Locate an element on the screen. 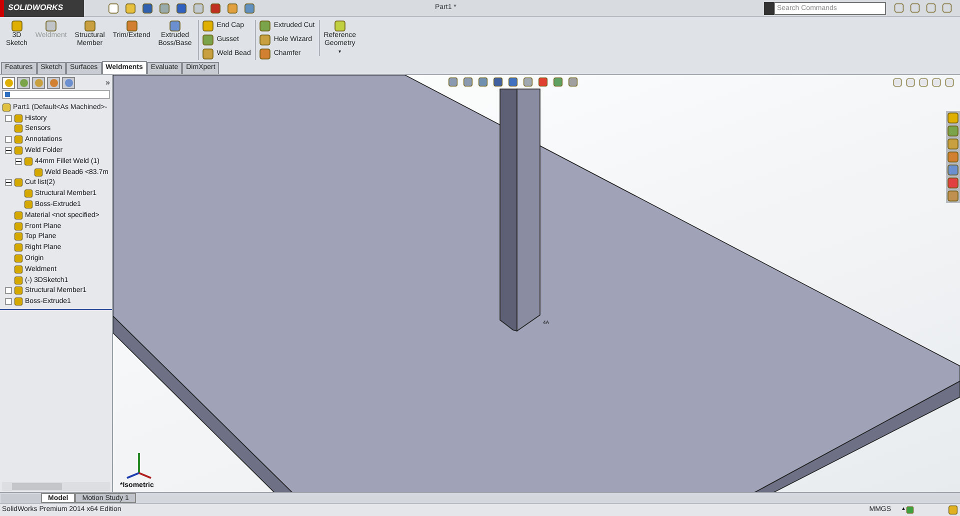 Image resolution: width=960 pixels, height=516 pixels. chevron-icon: » is located at coordinates (108, 83).